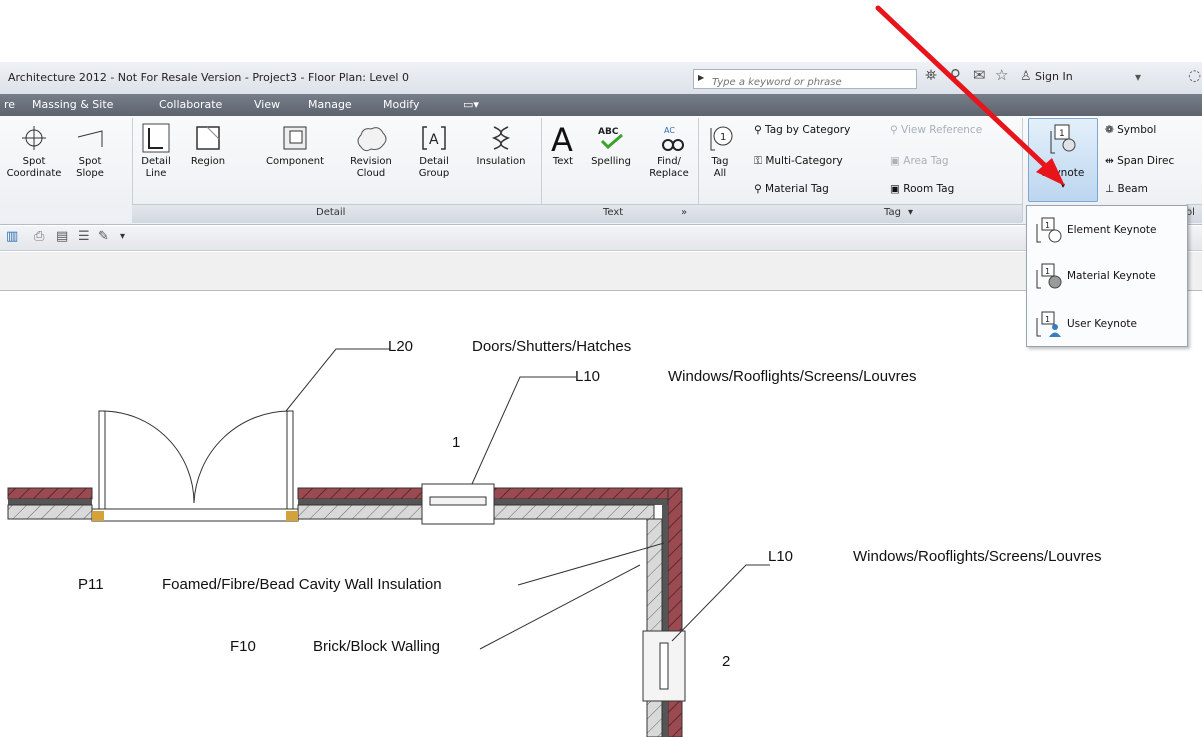 The width and height of the screenshot is (1202, 737). What do you see at coordinates (1111, 189) in the screenshot?
I see `beam-icon: ⊥` at bounding box center [1111, 189].